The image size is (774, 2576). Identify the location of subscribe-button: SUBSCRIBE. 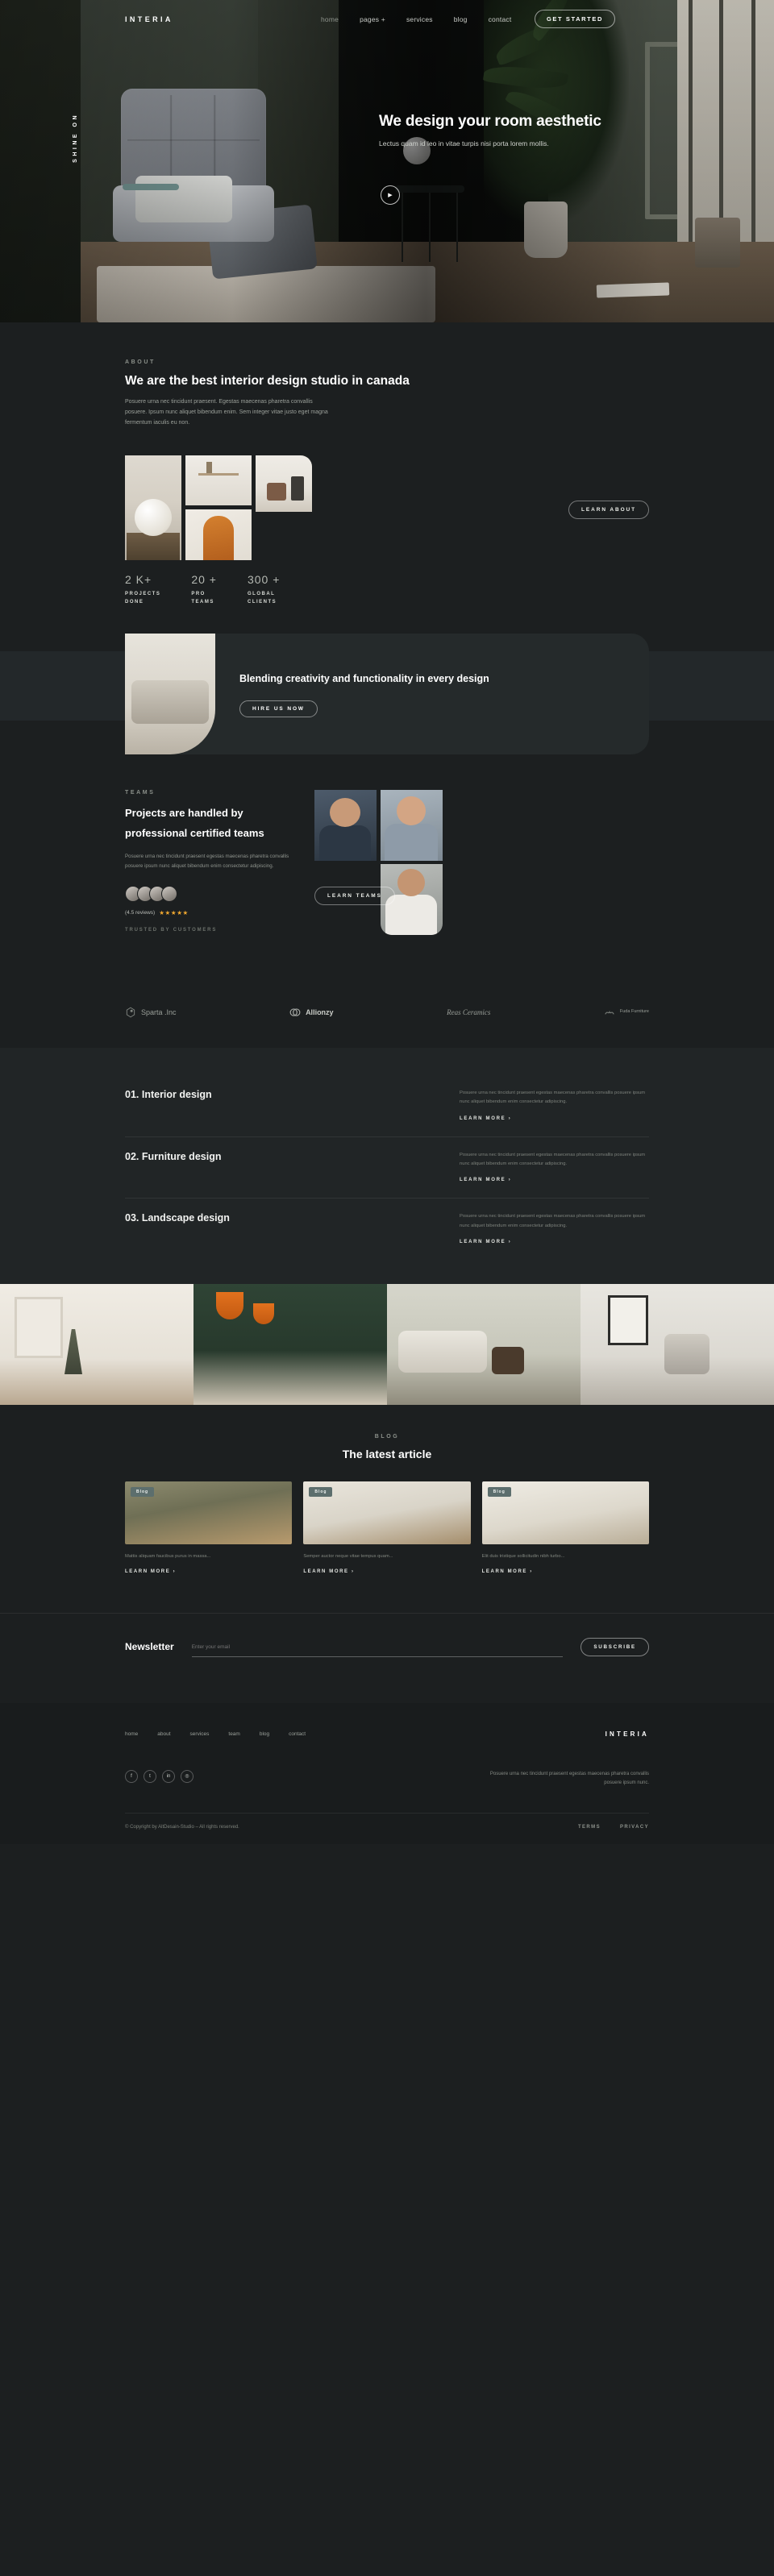
(614, 1646).